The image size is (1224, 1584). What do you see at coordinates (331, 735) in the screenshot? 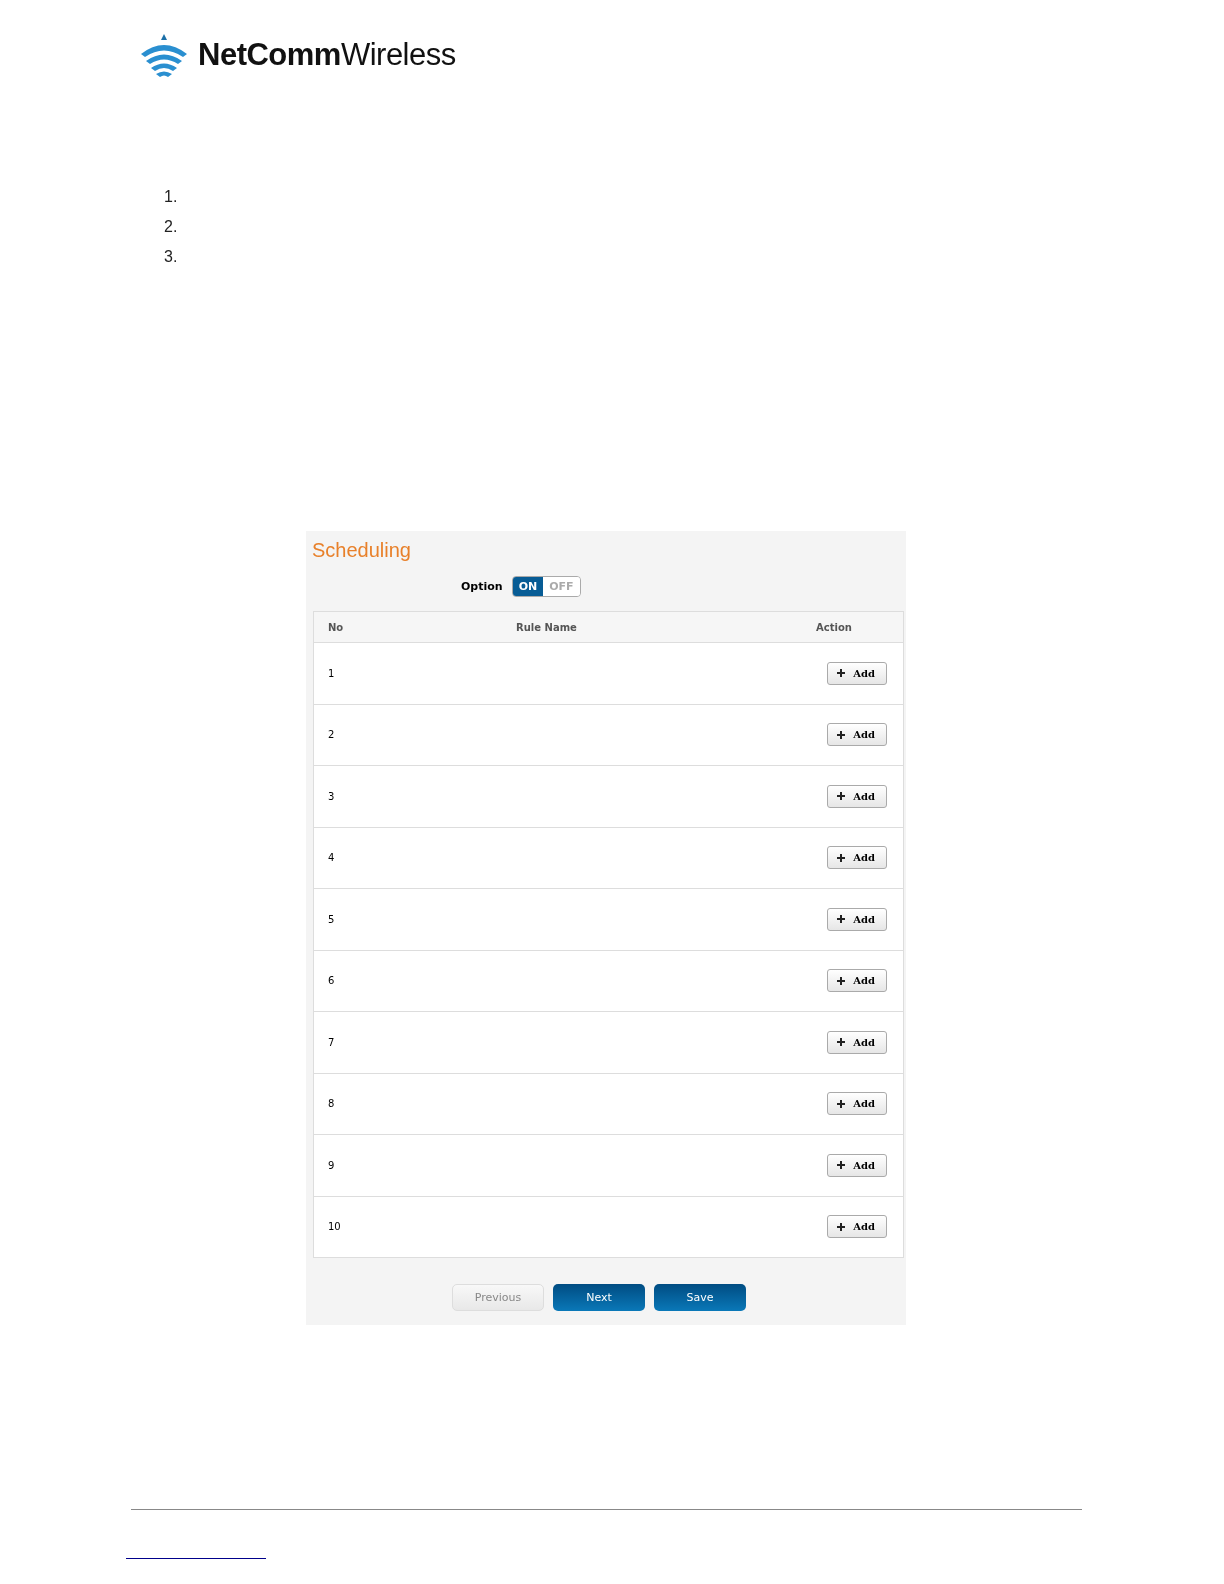
I see `row-number: 2` at bounding box center [331, 735].